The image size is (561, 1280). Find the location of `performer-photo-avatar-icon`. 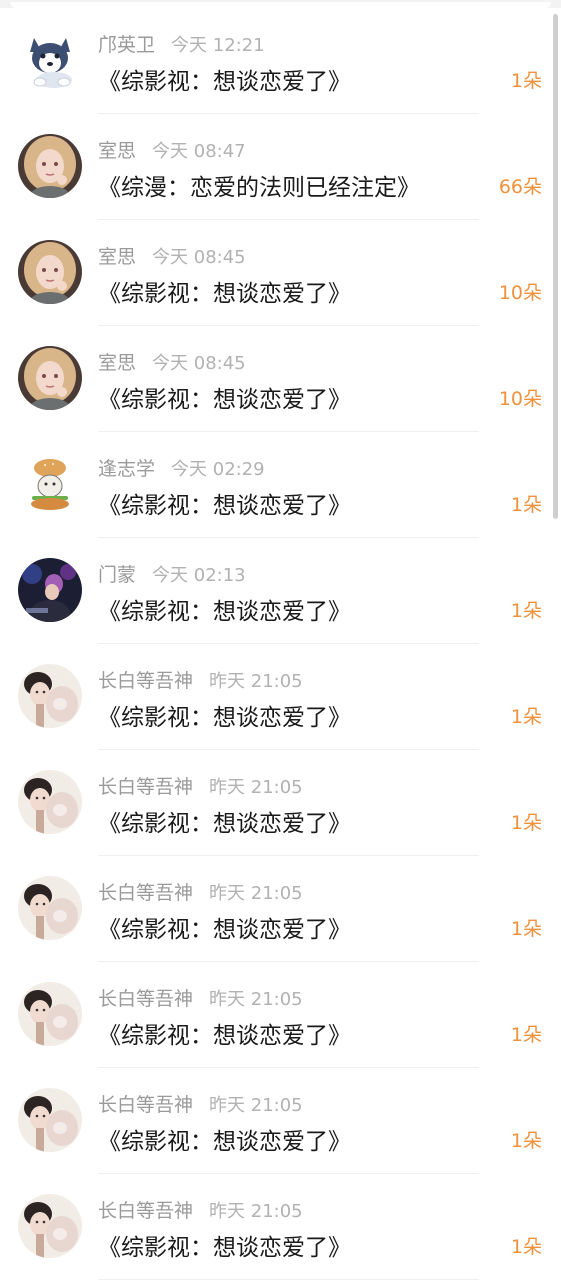

performer-photo-avatar-icon is located at coordinates (50, 590).